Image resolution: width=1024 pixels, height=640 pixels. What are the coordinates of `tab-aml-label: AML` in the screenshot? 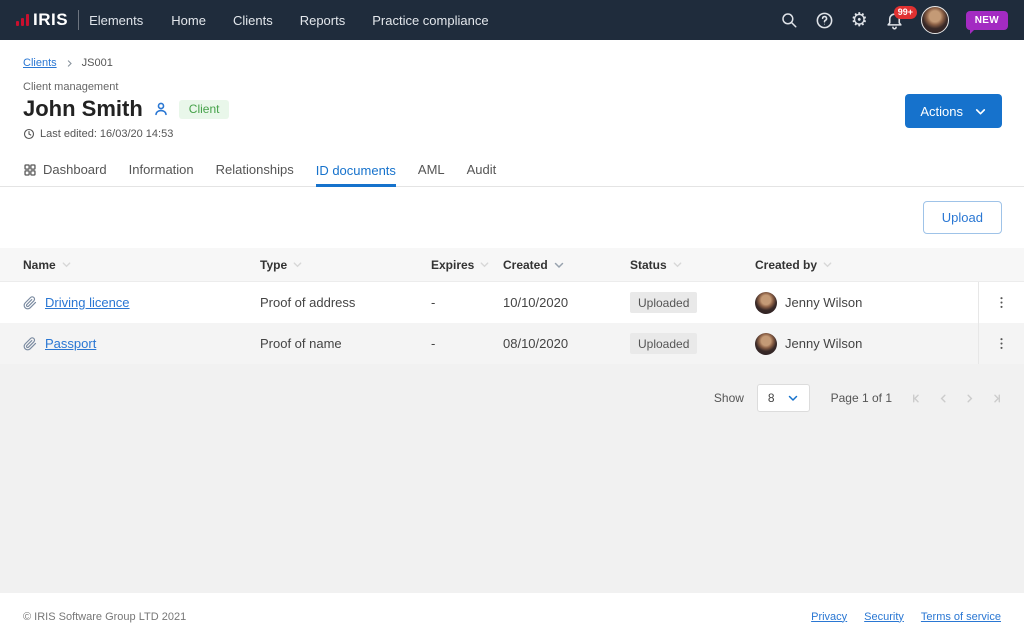 It's located at (431, 169).